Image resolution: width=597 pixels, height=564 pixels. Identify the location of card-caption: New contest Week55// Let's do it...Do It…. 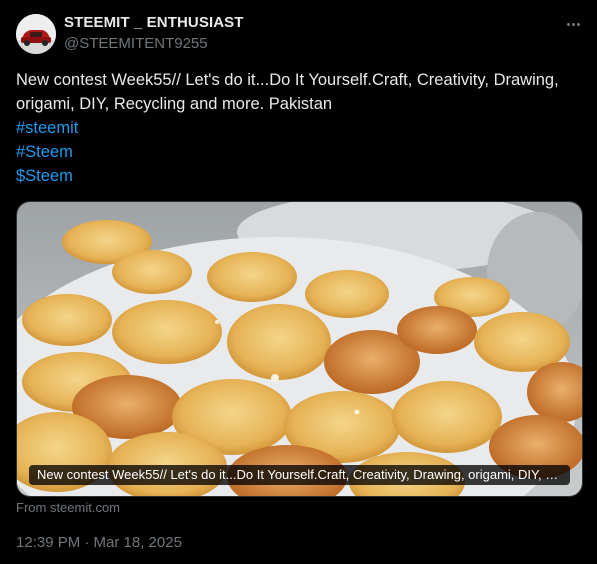
(299, 475).